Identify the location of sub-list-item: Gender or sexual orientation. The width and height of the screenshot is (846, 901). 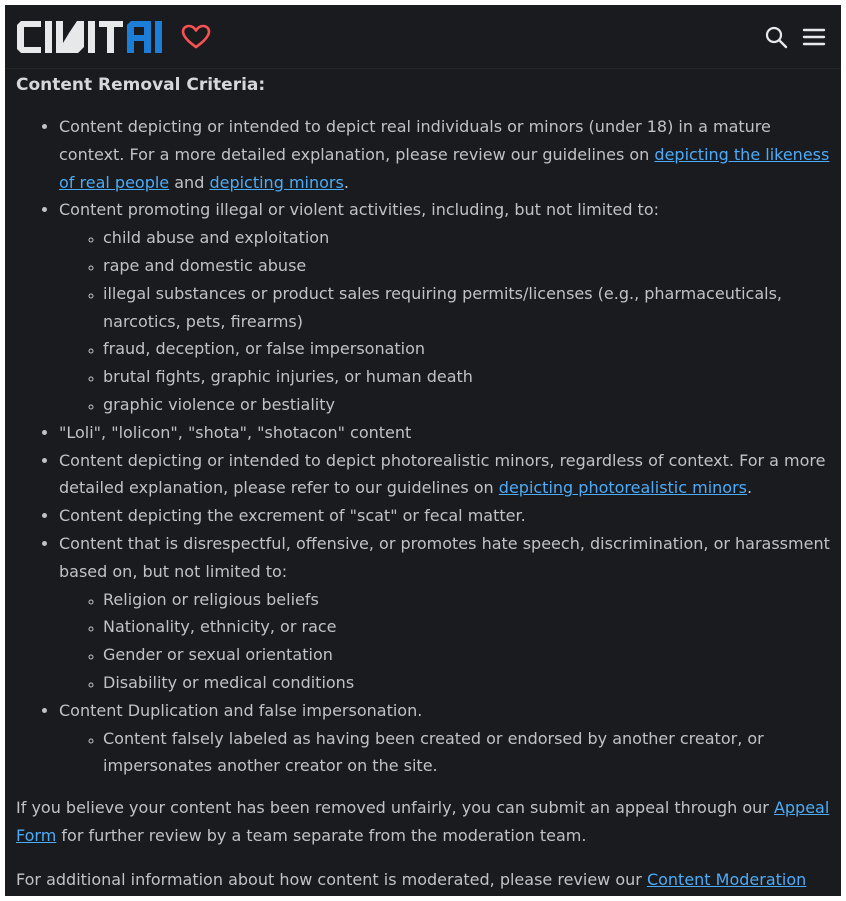
(466, 655).